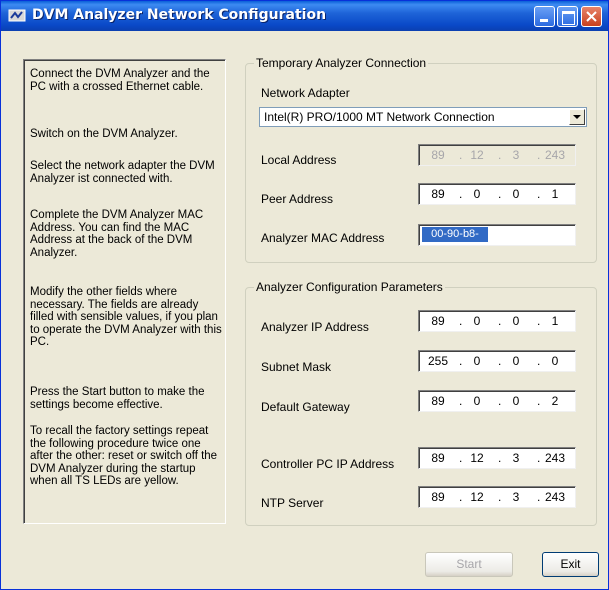 The width and height of the screenshot is (609, 590). Describe the element at coordinates (544, 16) in the screenshot. I see `minimize-icon` at that location.